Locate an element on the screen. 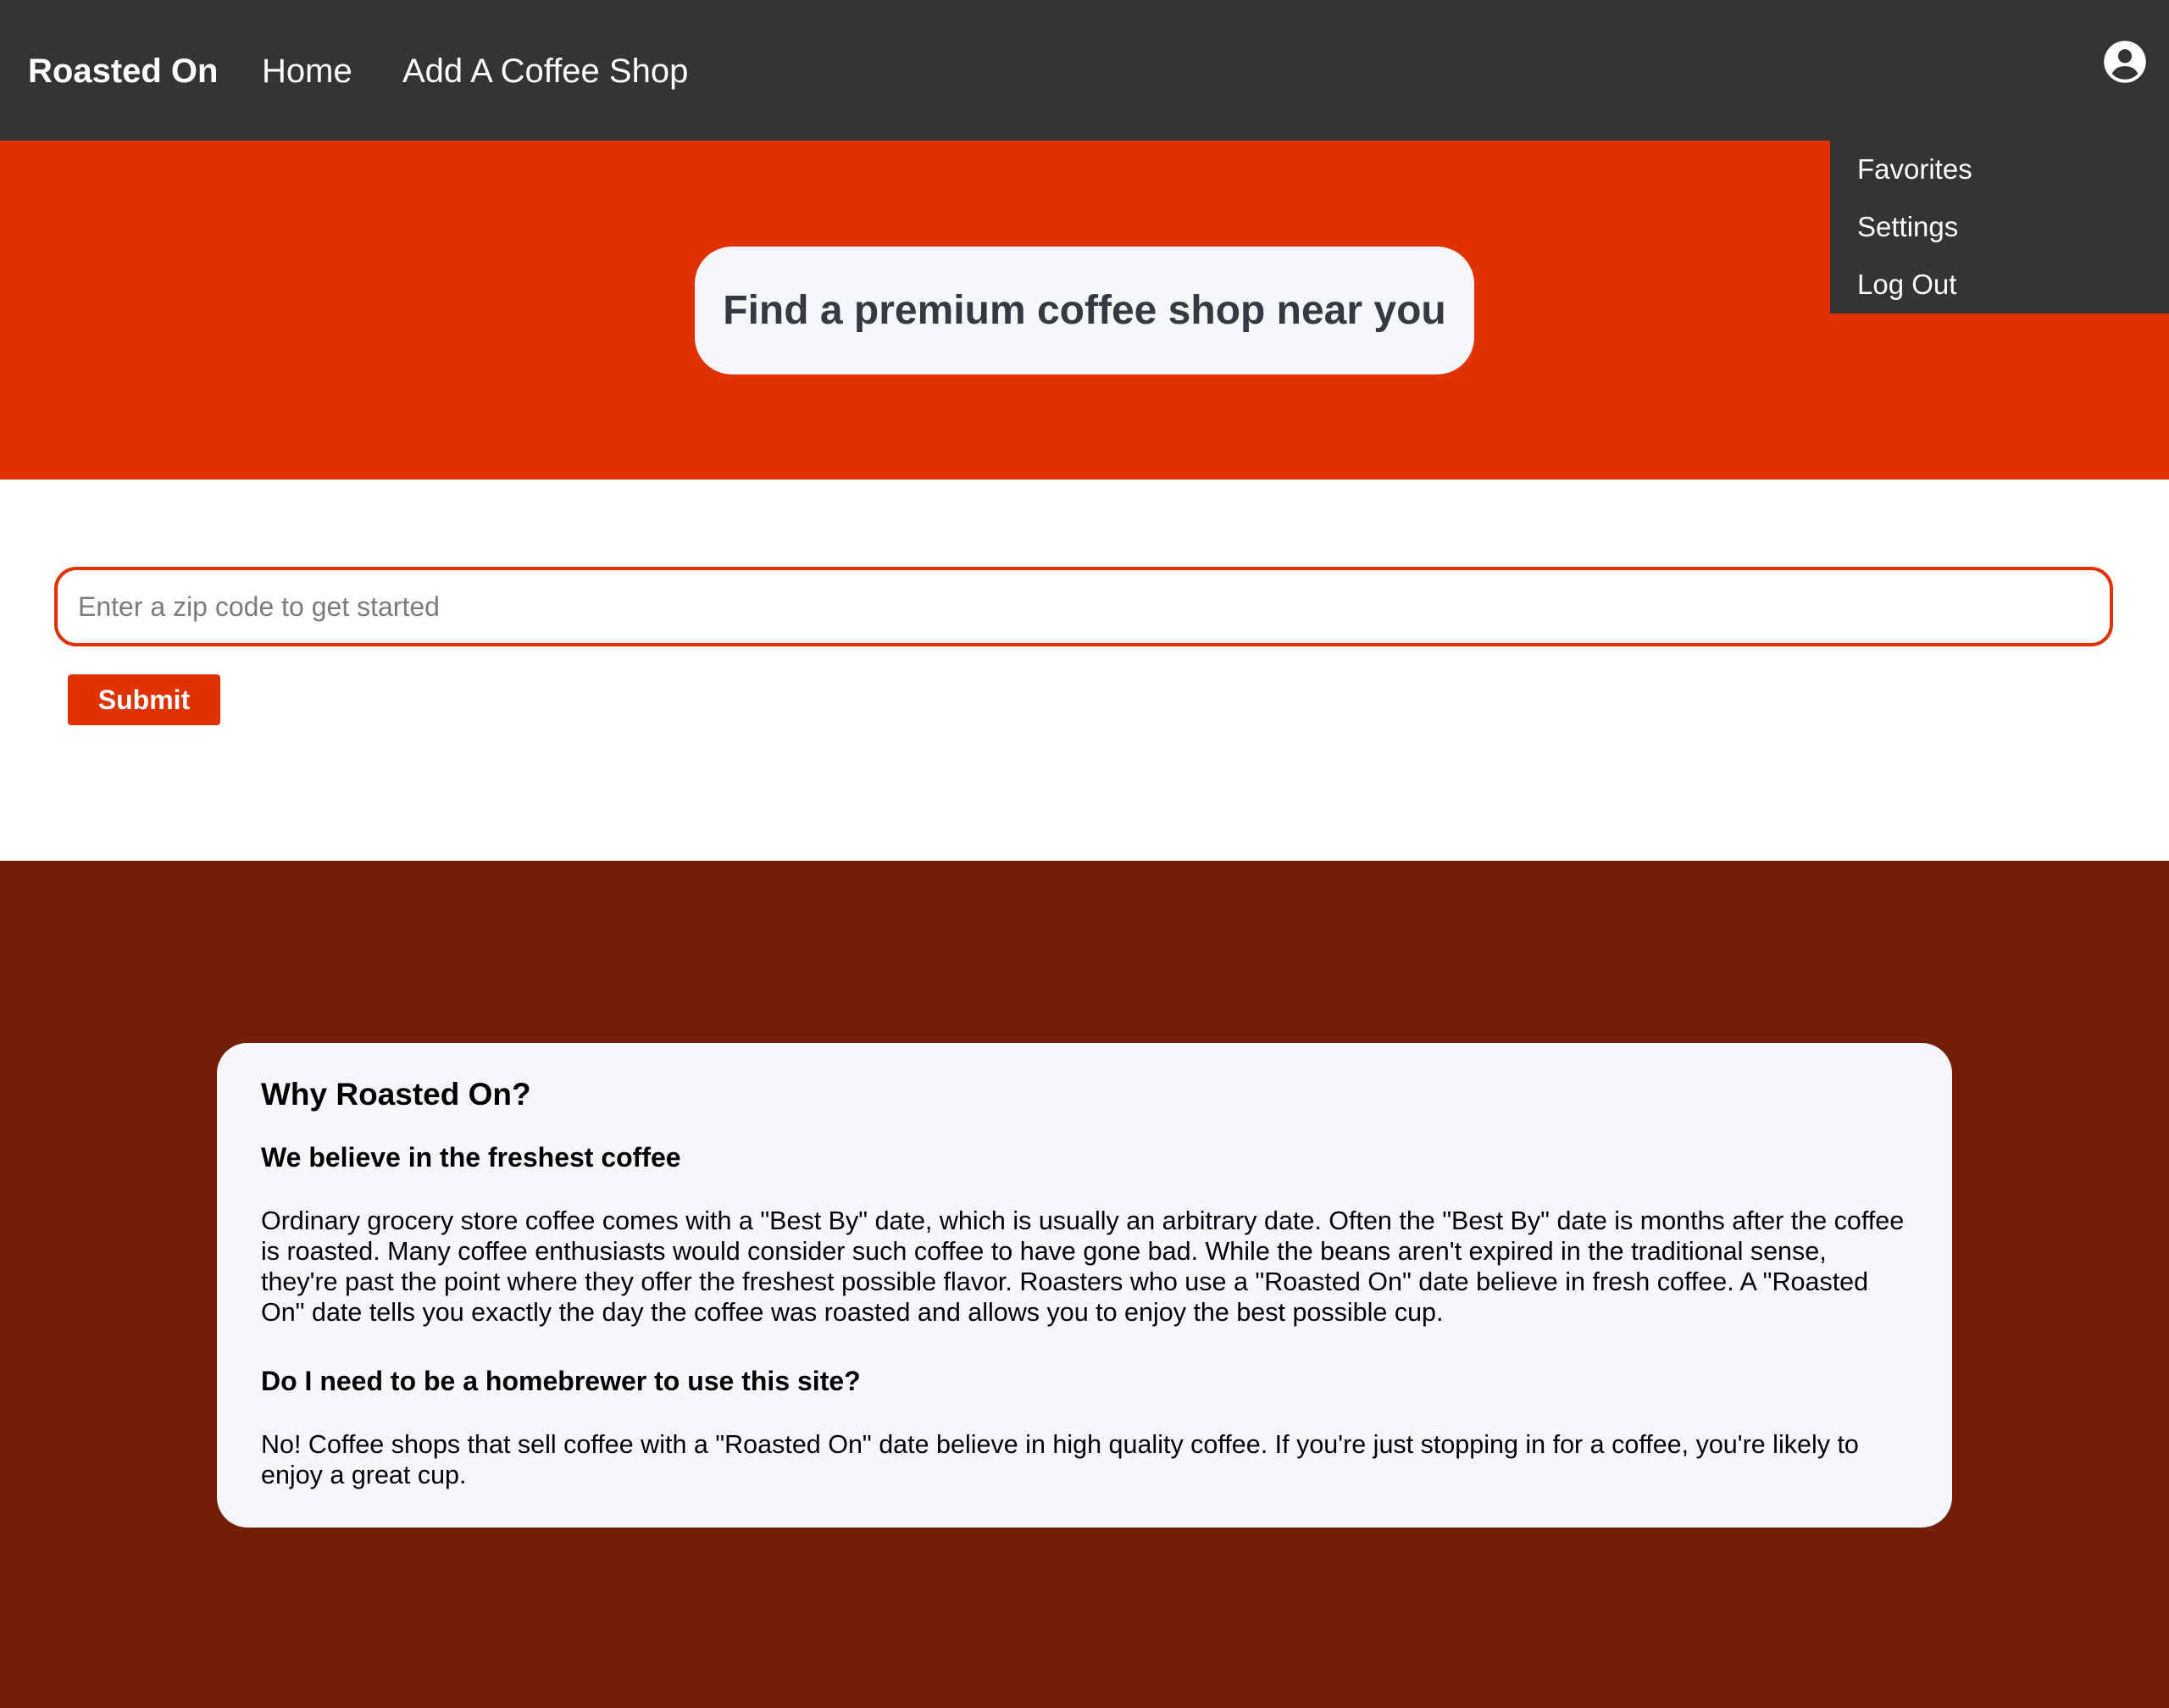 Image resolution: width=2169 pixels, height=1708 pixels. hero-title: Find a premium coffee shop near you is located at coordinates (1084, 310).